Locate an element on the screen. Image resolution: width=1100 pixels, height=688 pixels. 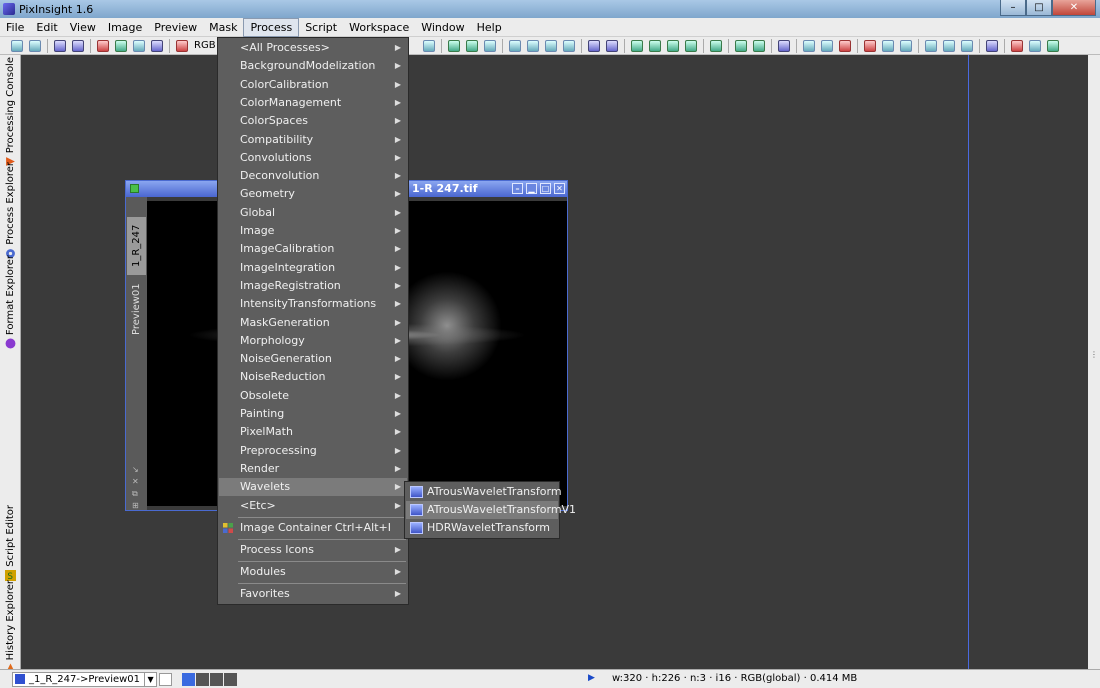
channel-blue-icon is located at coordinates (139, 45).